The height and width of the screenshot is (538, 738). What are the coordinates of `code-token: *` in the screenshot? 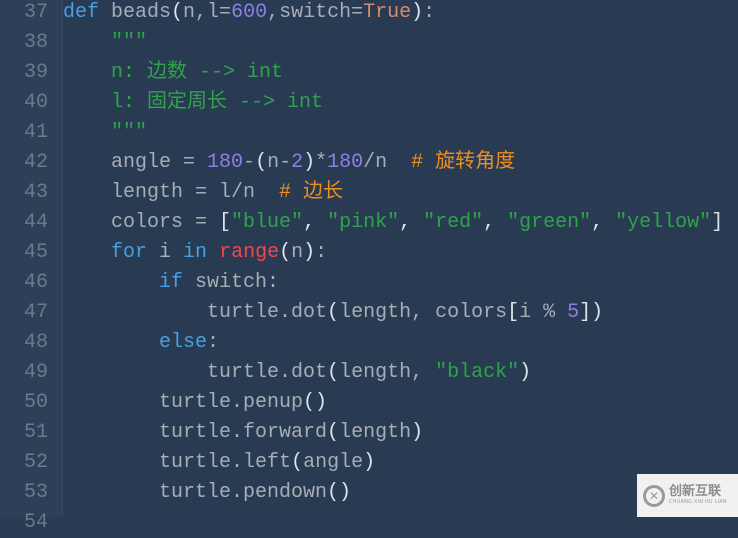 It's located at (321, 162).